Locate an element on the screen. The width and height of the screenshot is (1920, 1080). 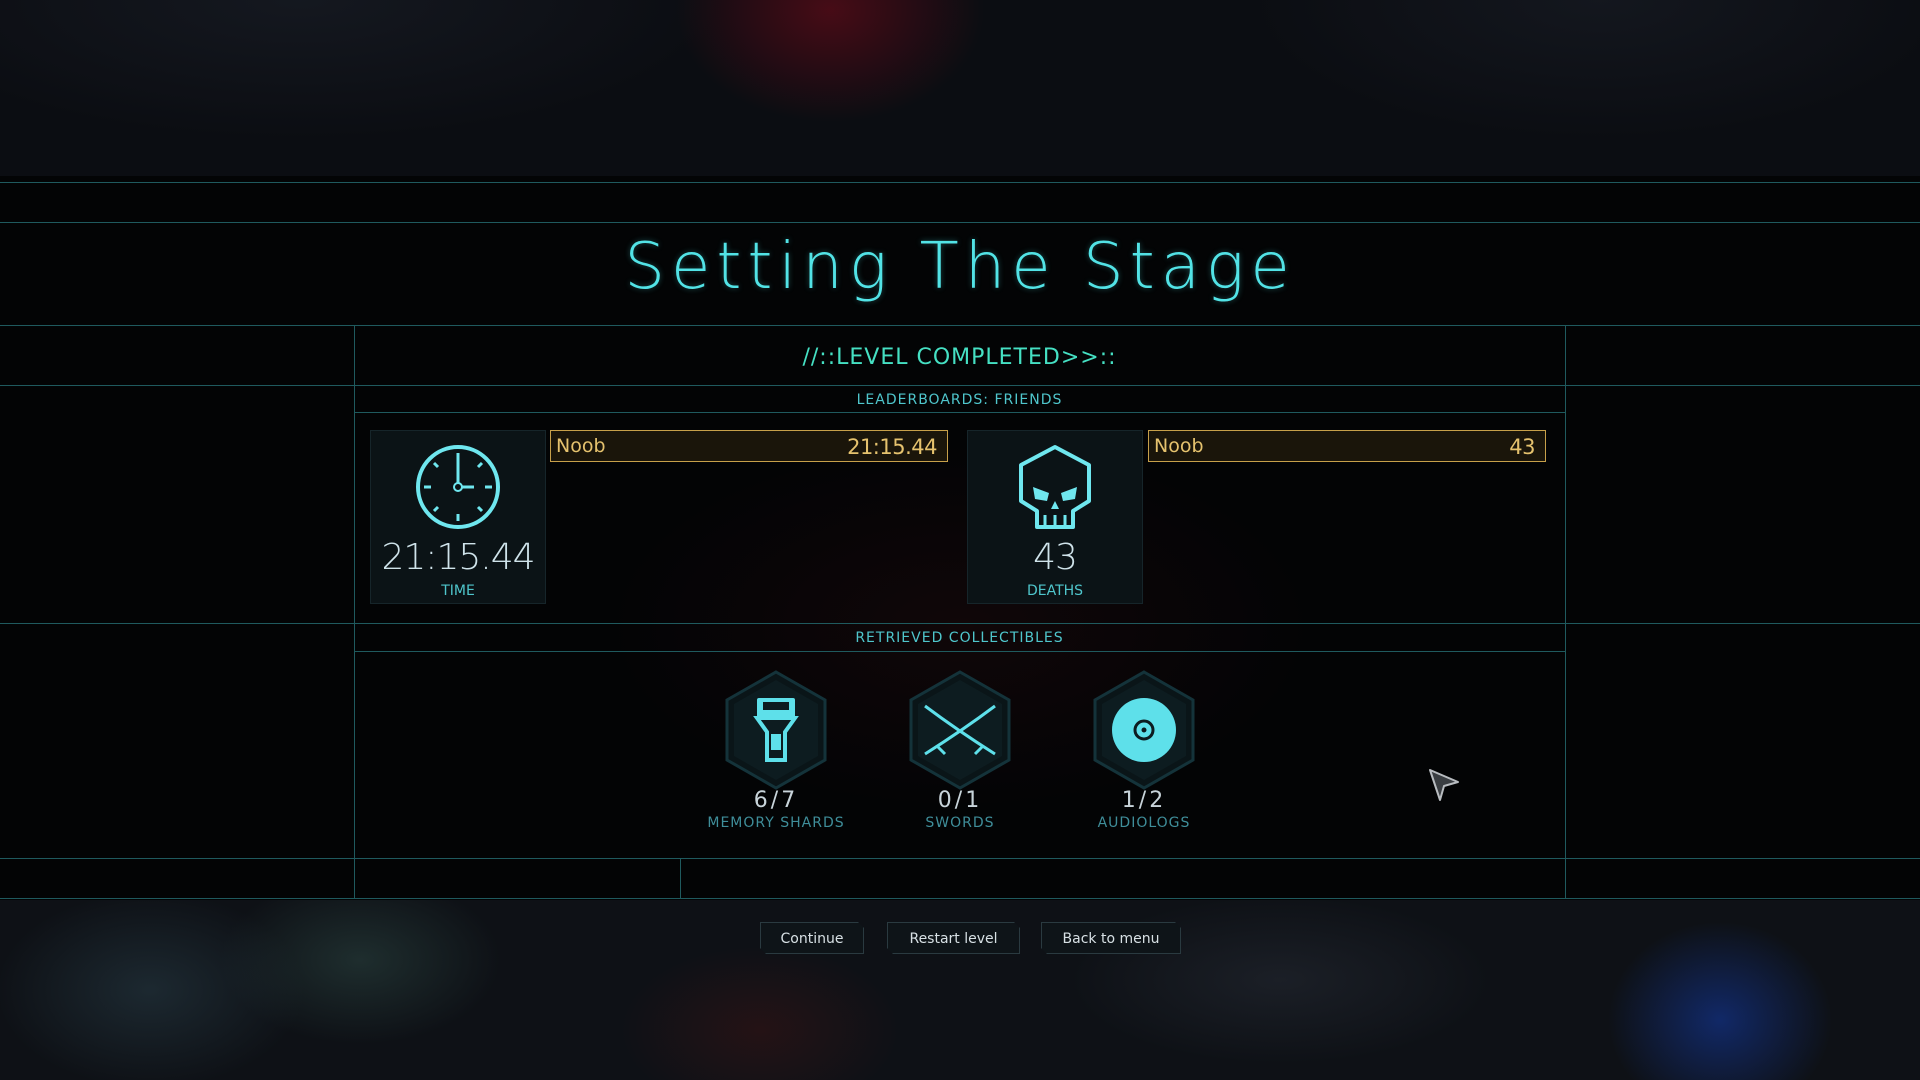
deaths-value: 43 is located at coordinates (1055, 557).